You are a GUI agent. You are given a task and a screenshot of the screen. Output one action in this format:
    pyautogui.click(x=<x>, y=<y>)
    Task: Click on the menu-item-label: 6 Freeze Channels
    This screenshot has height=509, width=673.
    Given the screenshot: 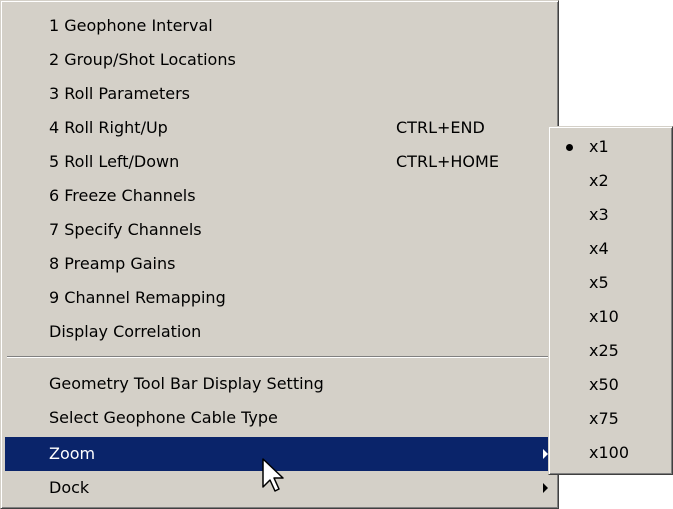 What is the action you would take?
    pyautogui.click(x=122, y=195)
    